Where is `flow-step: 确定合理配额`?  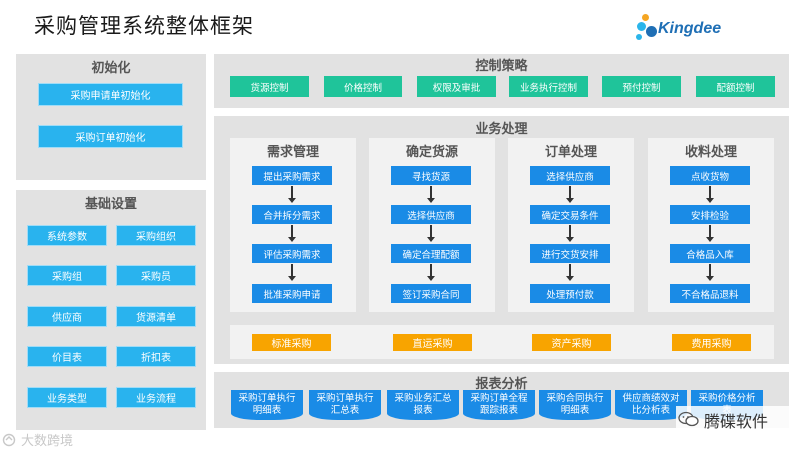
flow-step: 确定合理配额 is located at coordinates (431, 253).